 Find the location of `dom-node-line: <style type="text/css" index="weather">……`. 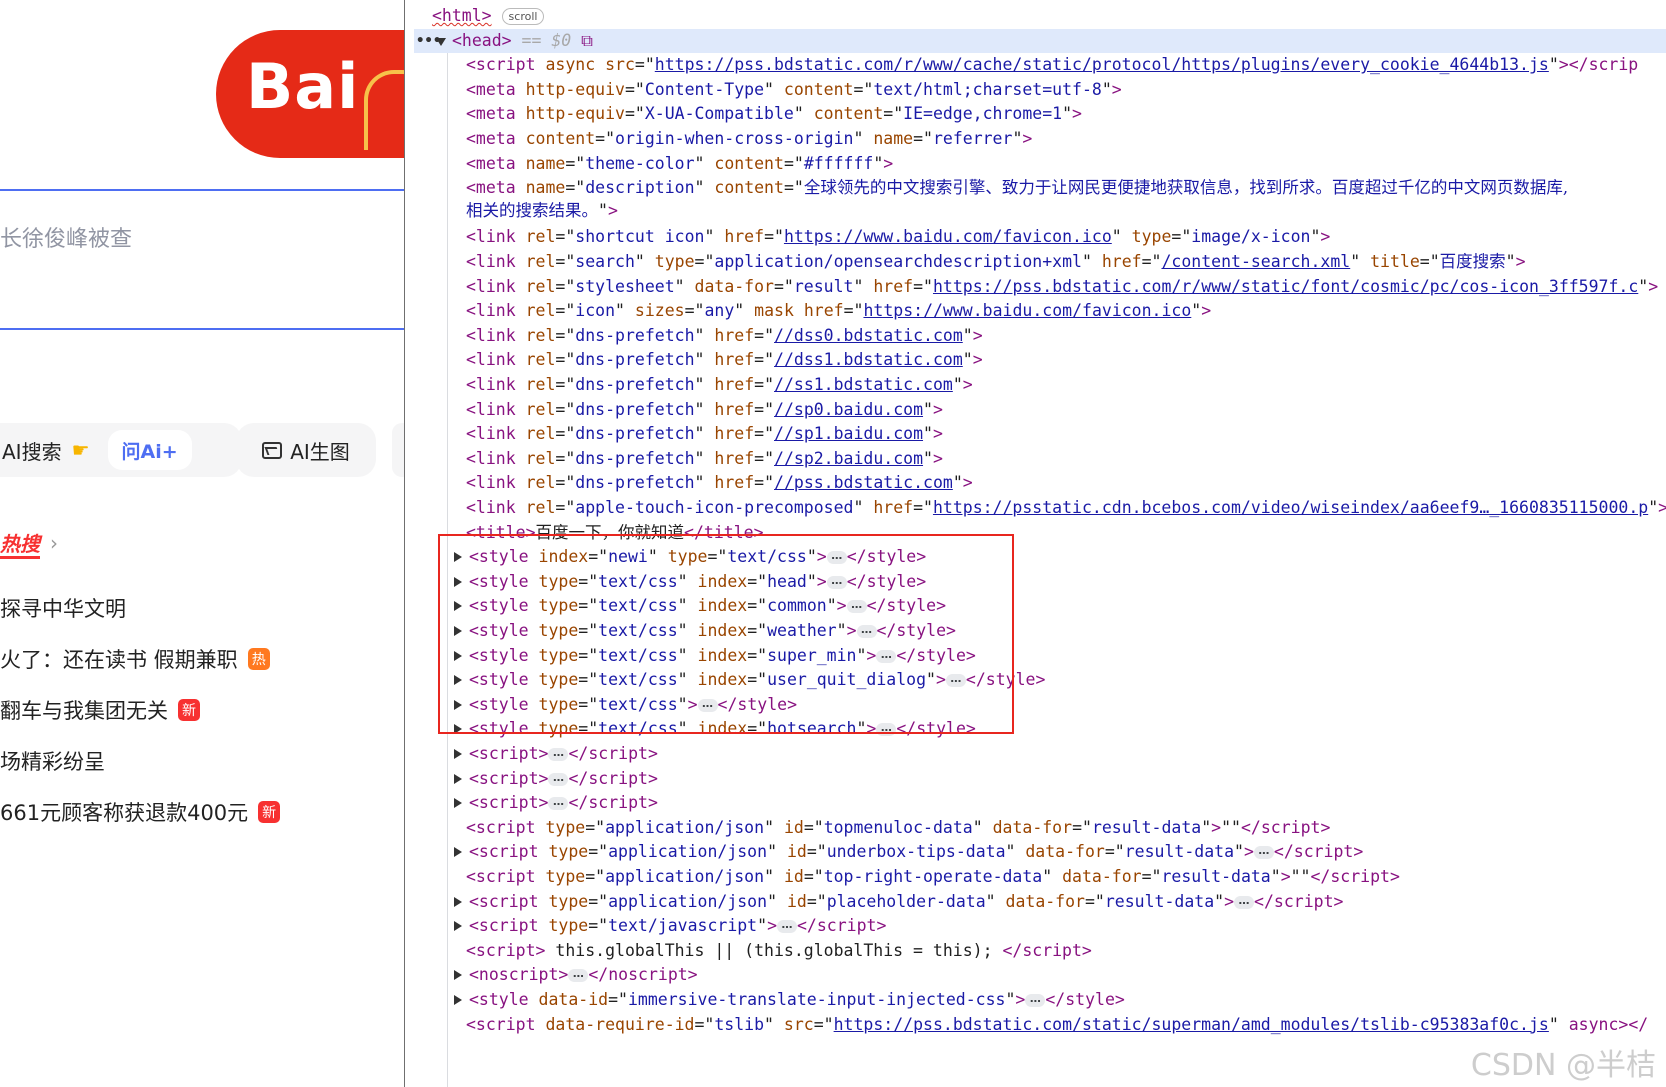

dom-node-line: <style type="text/css" index="weather">…… is located at coordinates (1040, 631).